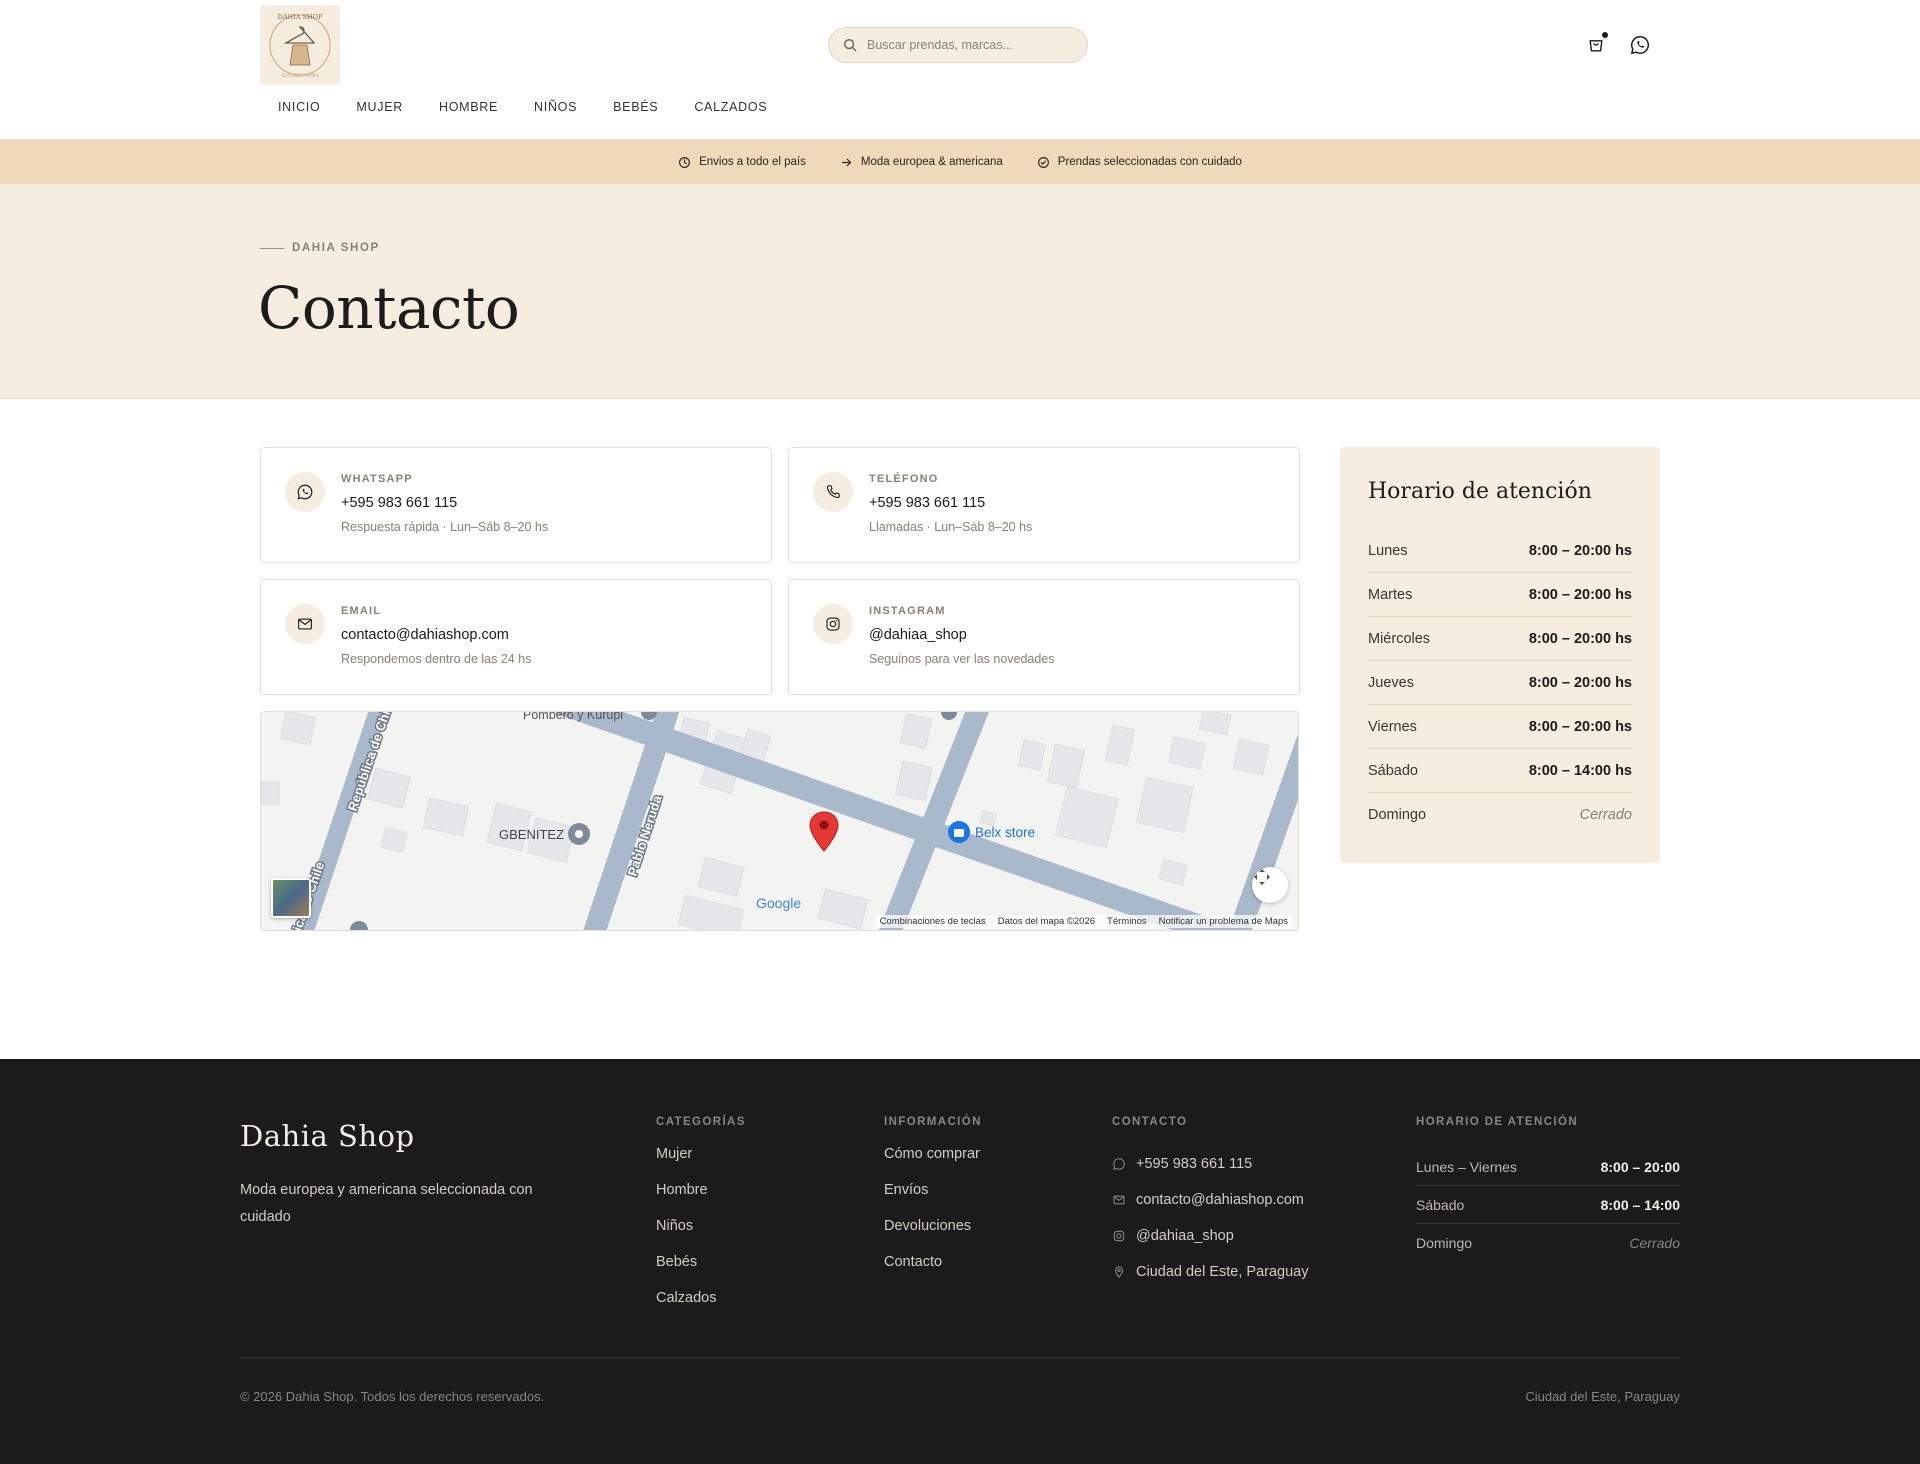  I want to click on footer-contact-email: contacto@dahiashop.com, so click(1210, 1200).